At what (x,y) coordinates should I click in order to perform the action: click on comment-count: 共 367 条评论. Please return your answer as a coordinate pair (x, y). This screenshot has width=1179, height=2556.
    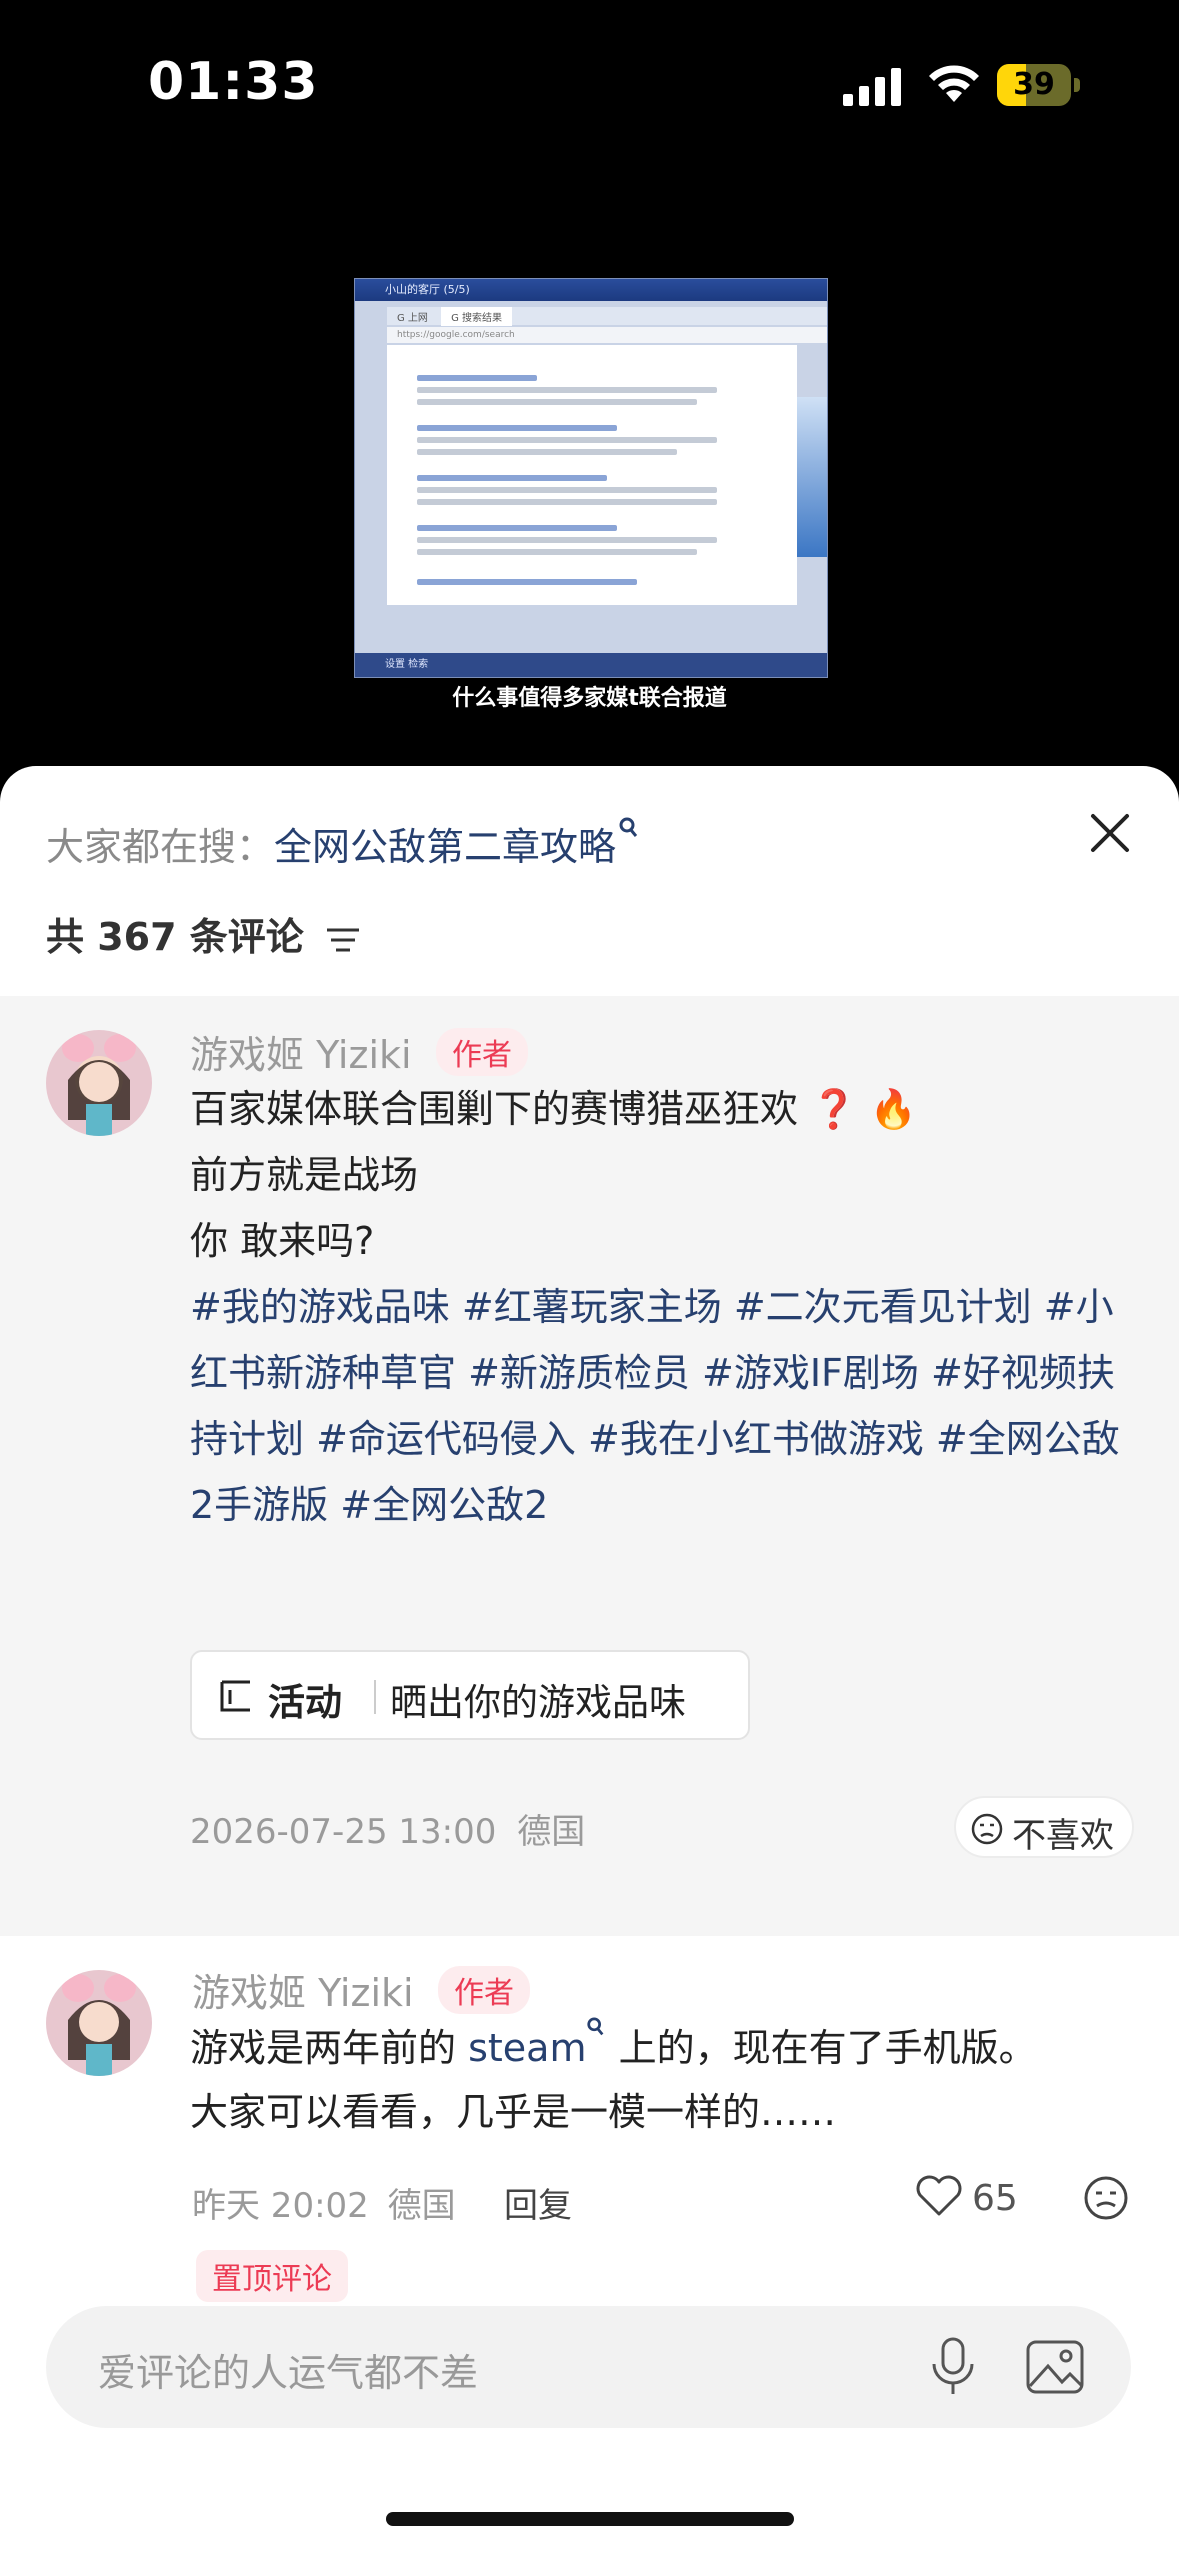
    Looking at the image, I should click on (203, 933).